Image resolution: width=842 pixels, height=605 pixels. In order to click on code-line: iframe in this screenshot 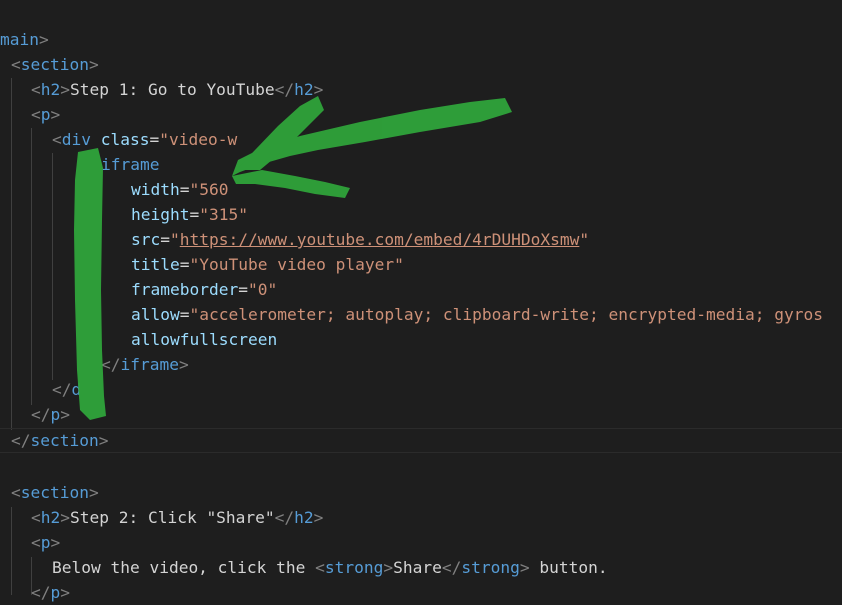, I will do `click(130, 164)`.